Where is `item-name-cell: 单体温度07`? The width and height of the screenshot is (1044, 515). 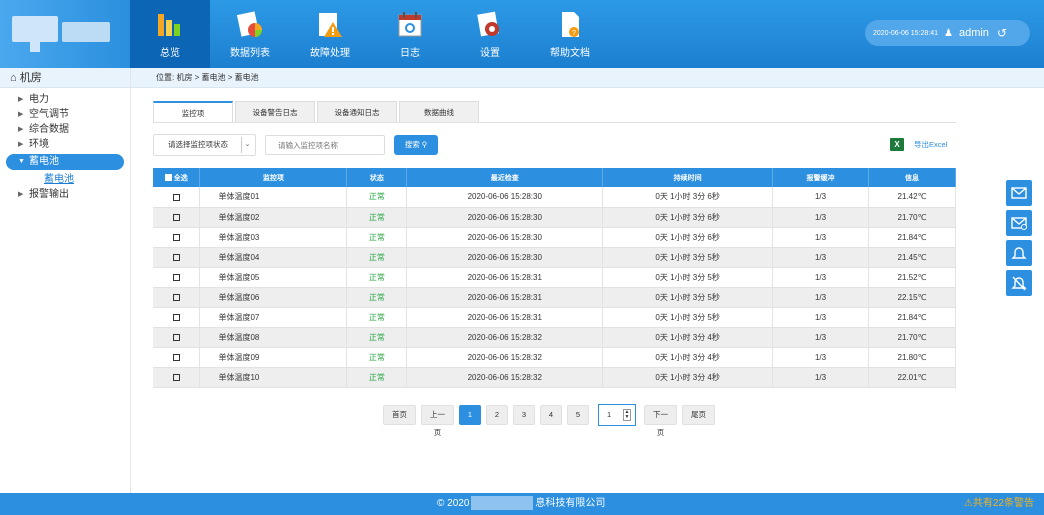 item-name-cell: 单体温度07 is located at coordinates (273, 317).